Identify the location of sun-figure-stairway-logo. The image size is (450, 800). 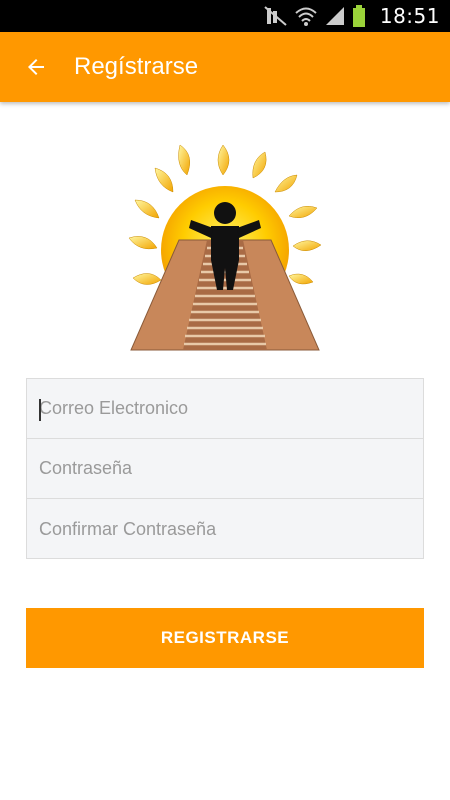
(225, 247).